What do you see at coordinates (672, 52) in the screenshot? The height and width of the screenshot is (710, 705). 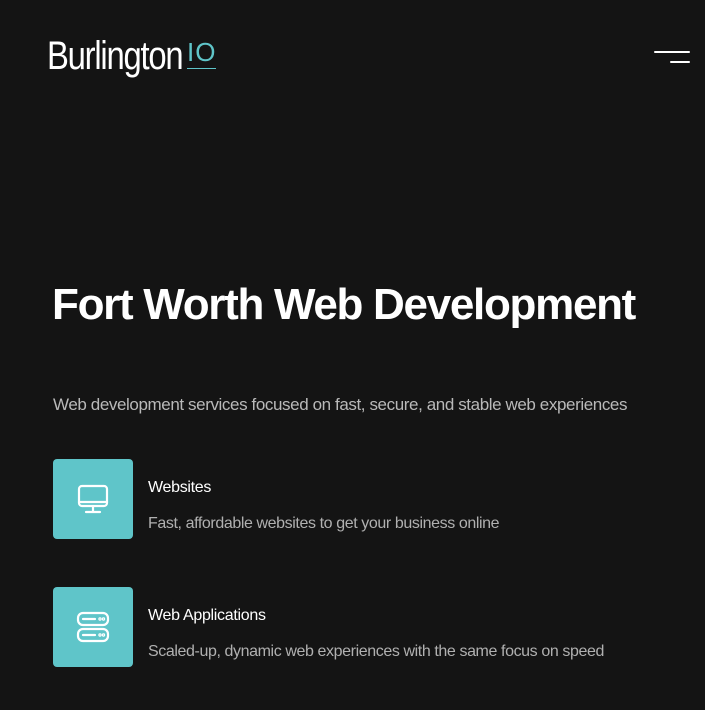 I see `menu-bar-top` at bounding box center [672, 52].